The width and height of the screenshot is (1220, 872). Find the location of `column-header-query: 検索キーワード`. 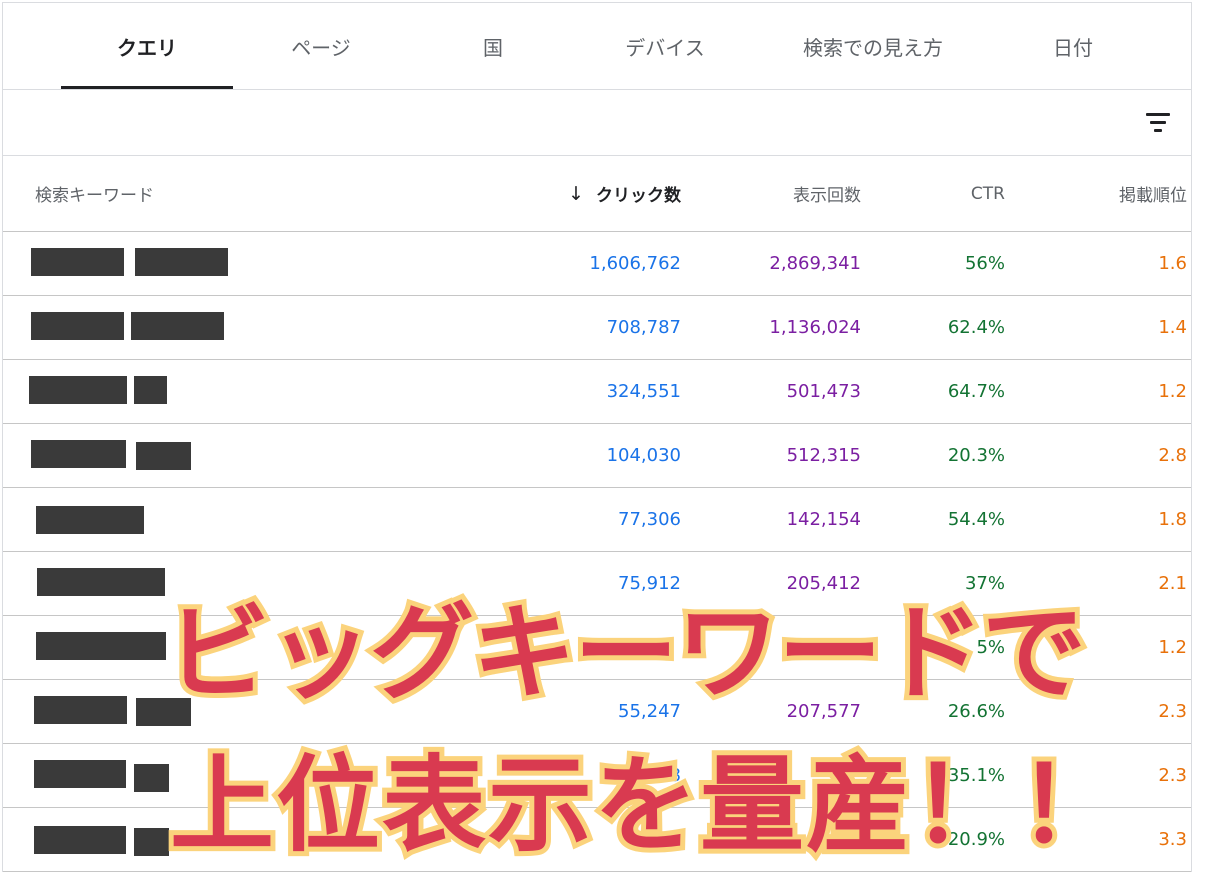

column-header-query: 検索キーワード is located at coordinates (94, 193).